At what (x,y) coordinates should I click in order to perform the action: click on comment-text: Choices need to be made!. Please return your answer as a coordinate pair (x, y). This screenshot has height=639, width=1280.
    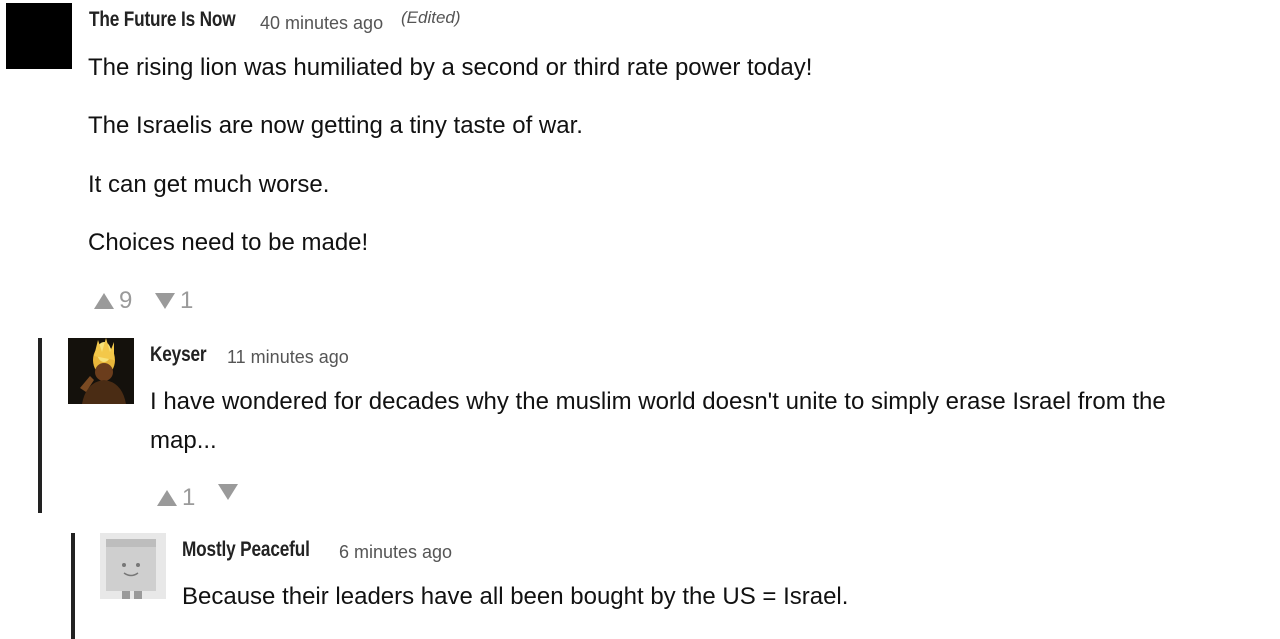
    Looking at the image, I should click on (228, 242).